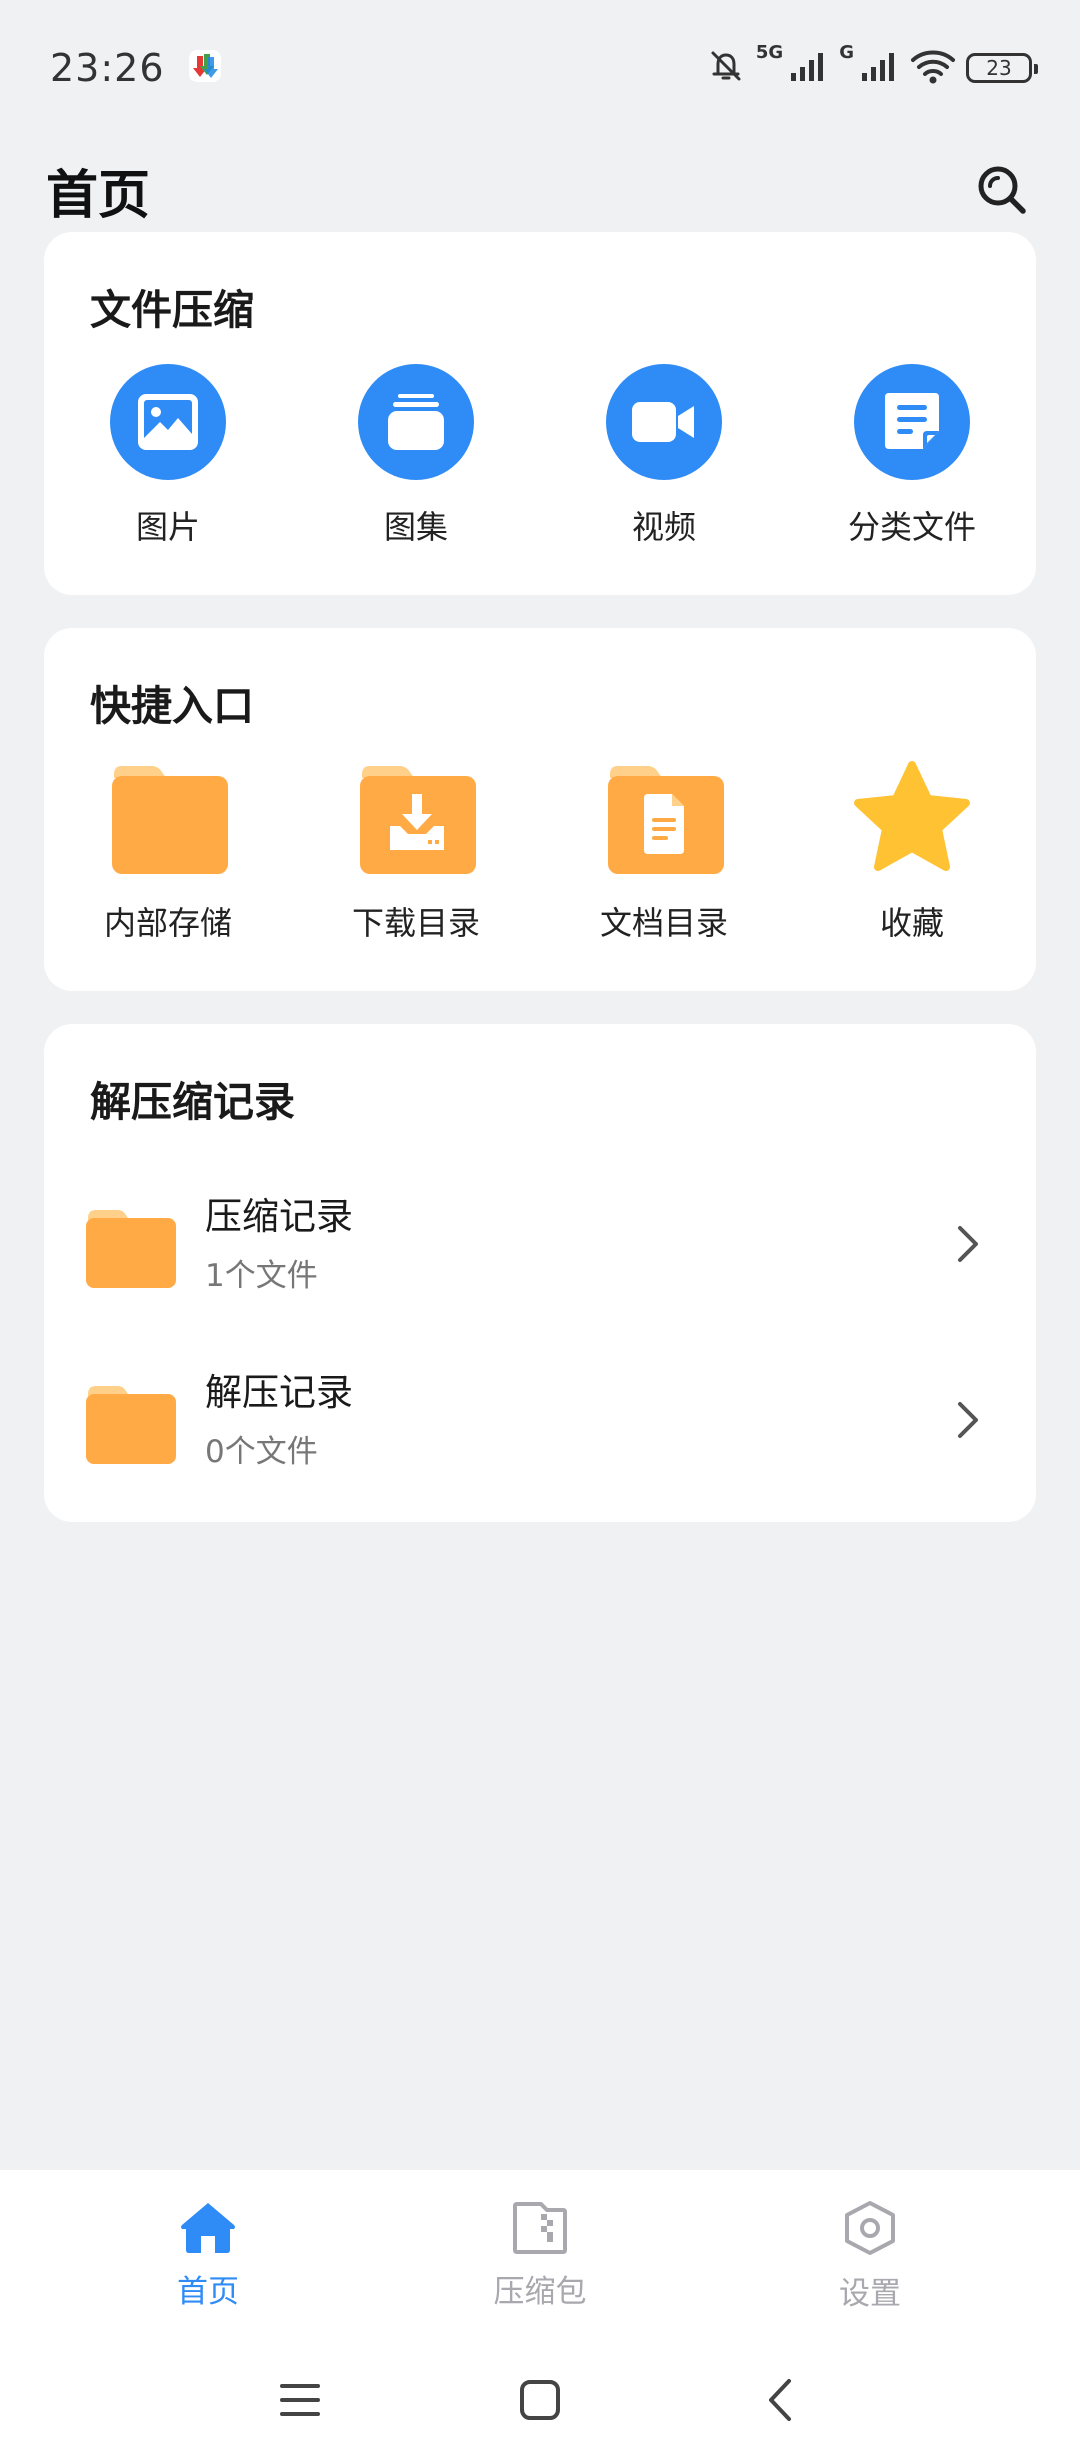 This screenshot has height=2460, width=1080. I want to click on record-title: 解压记录, so click(279, 1392).